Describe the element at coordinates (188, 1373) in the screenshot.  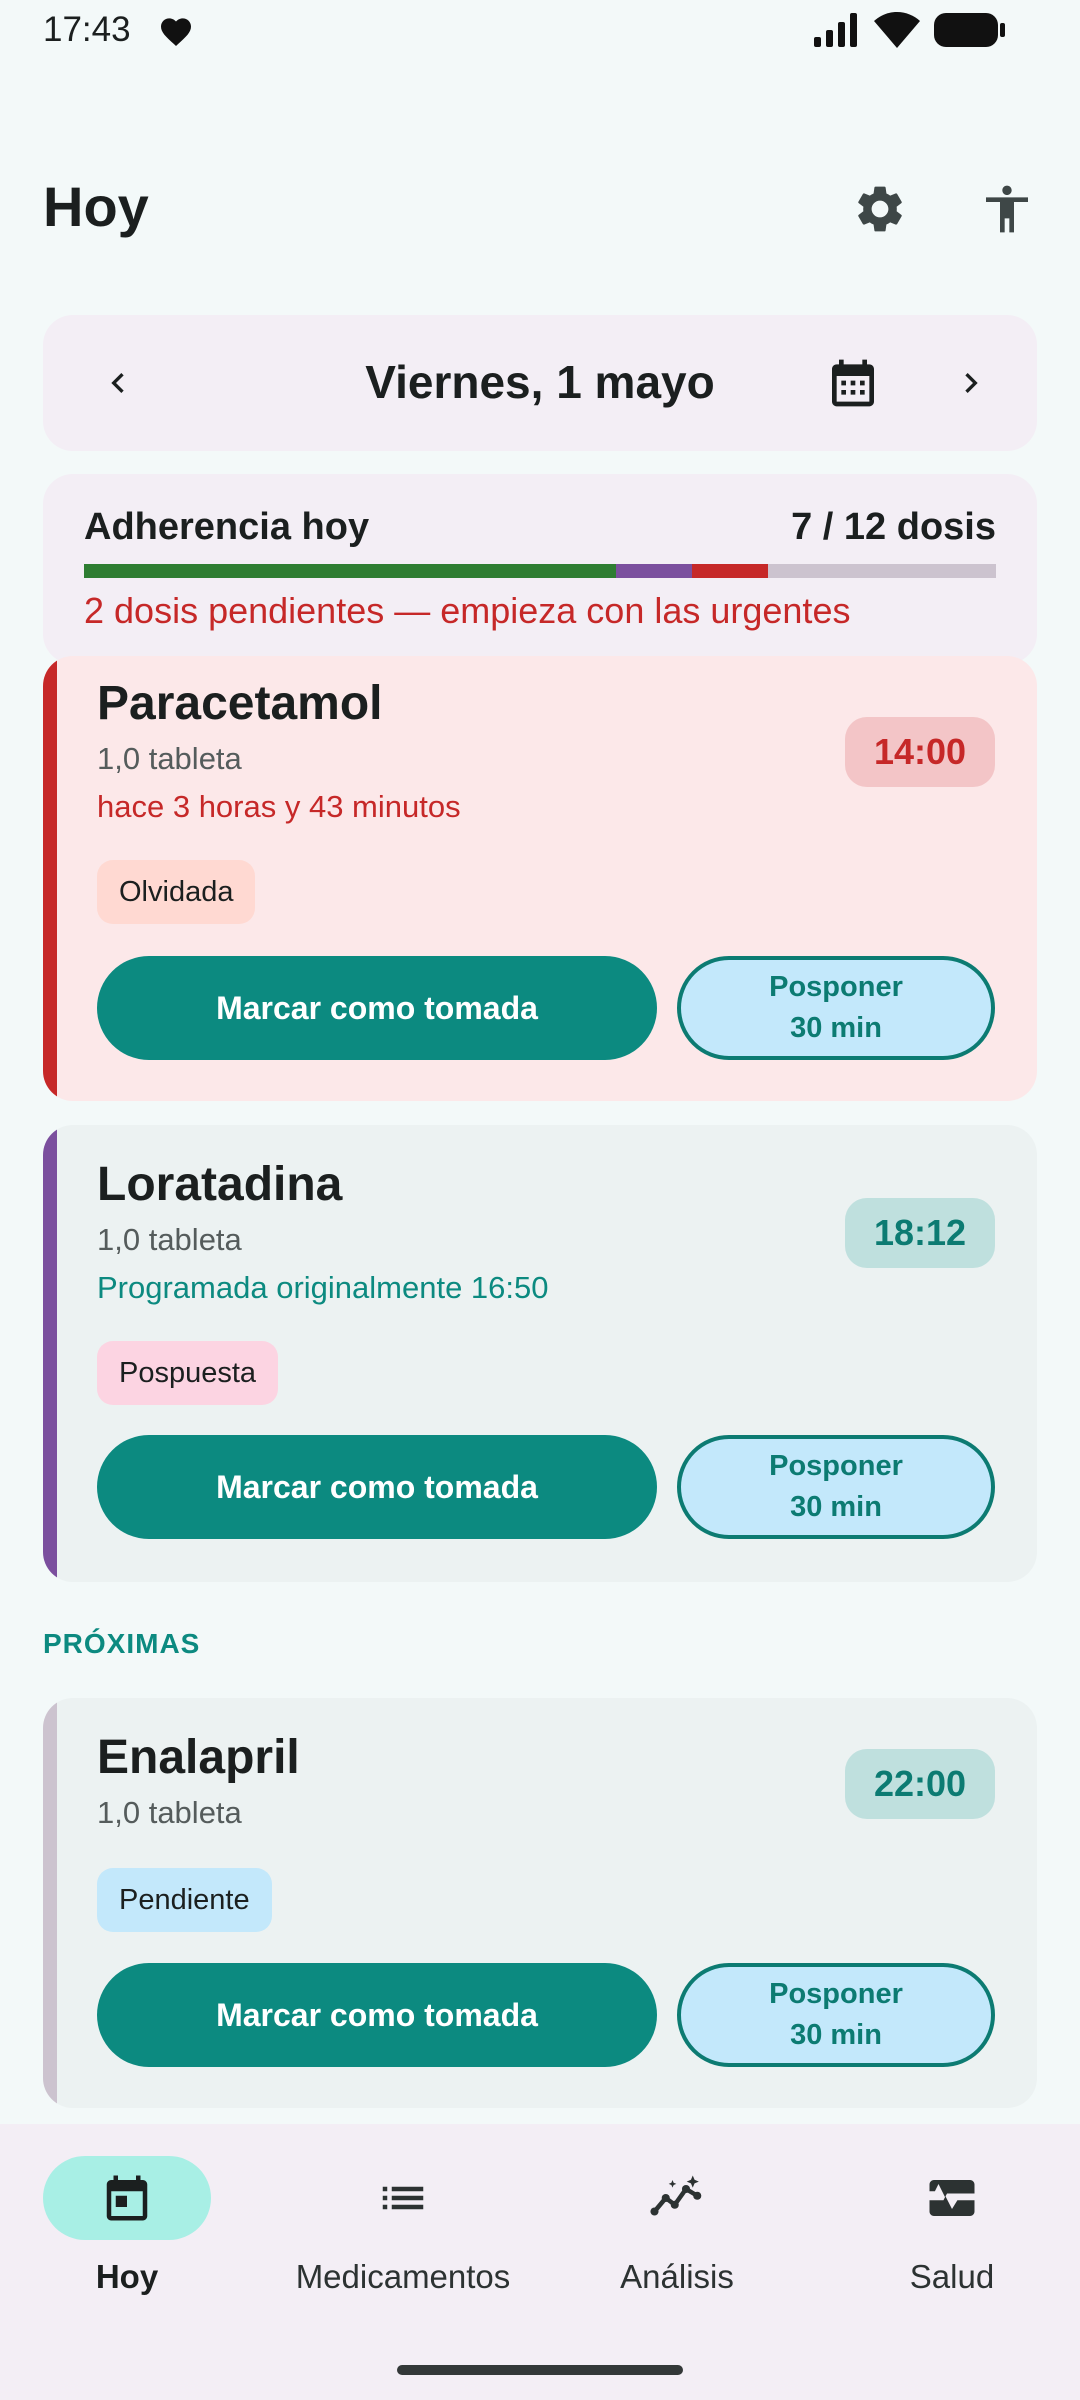
I see `status-chip-postponed: Pospuesta` at that location.